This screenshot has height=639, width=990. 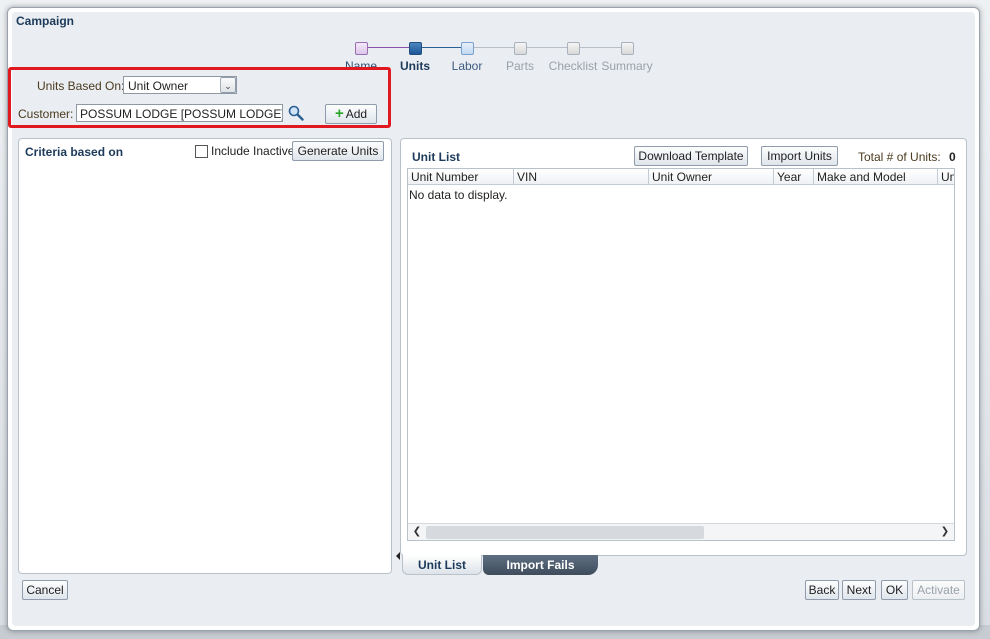 What do you see at coordinates (199, 97) in the screenshot?
I see `highlight-box` at bounding box center [199, 97].